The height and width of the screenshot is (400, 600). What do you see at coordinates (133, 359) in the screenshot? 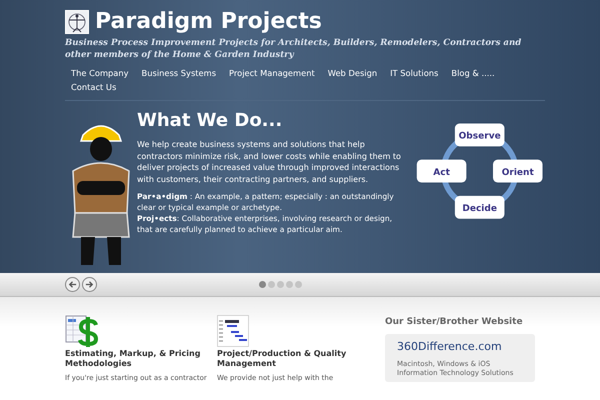
I see `feature-heading: Estimating, Markup, & Pricing Methodologies` at bounding box center [133, 359].